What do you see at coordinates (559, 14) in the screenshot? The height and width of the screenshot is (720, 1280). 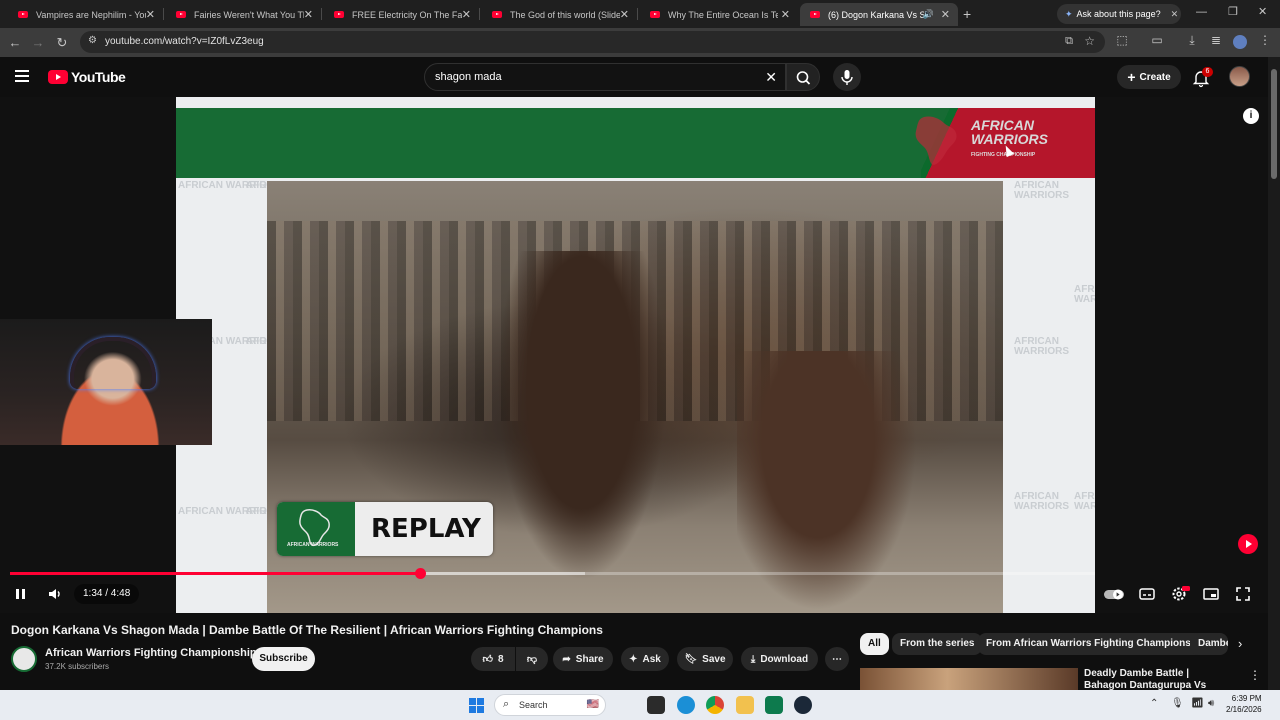 I see `browser-tab: The God of this world (Slidesho✕` at bounding box center [559, 14].